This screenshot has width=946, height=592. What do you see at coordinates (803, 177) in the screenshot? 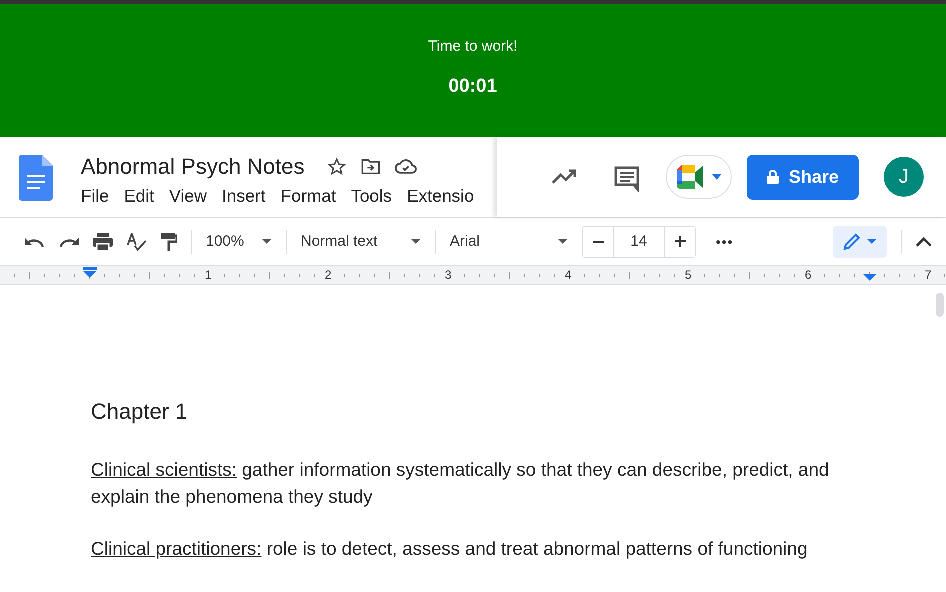
I see `share-button: Share` at bounding box center [803, 177].